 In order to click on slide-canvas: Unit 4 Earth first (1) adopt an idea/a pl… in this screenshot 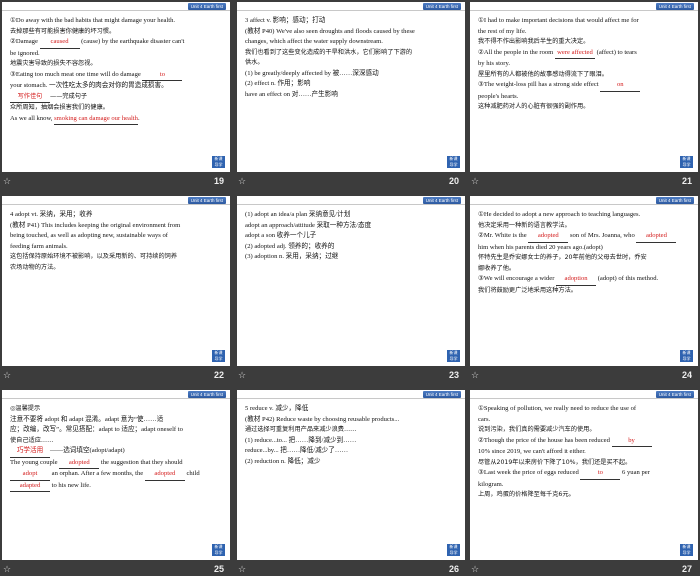, I will do `click(351, 281)`.